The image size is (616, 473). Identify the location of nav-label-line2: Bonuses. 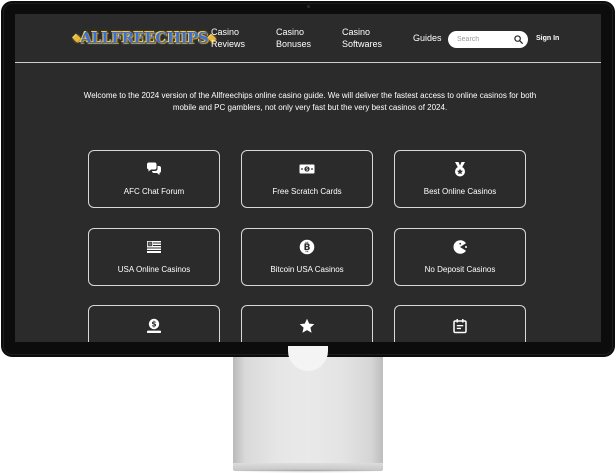
(294, 44).